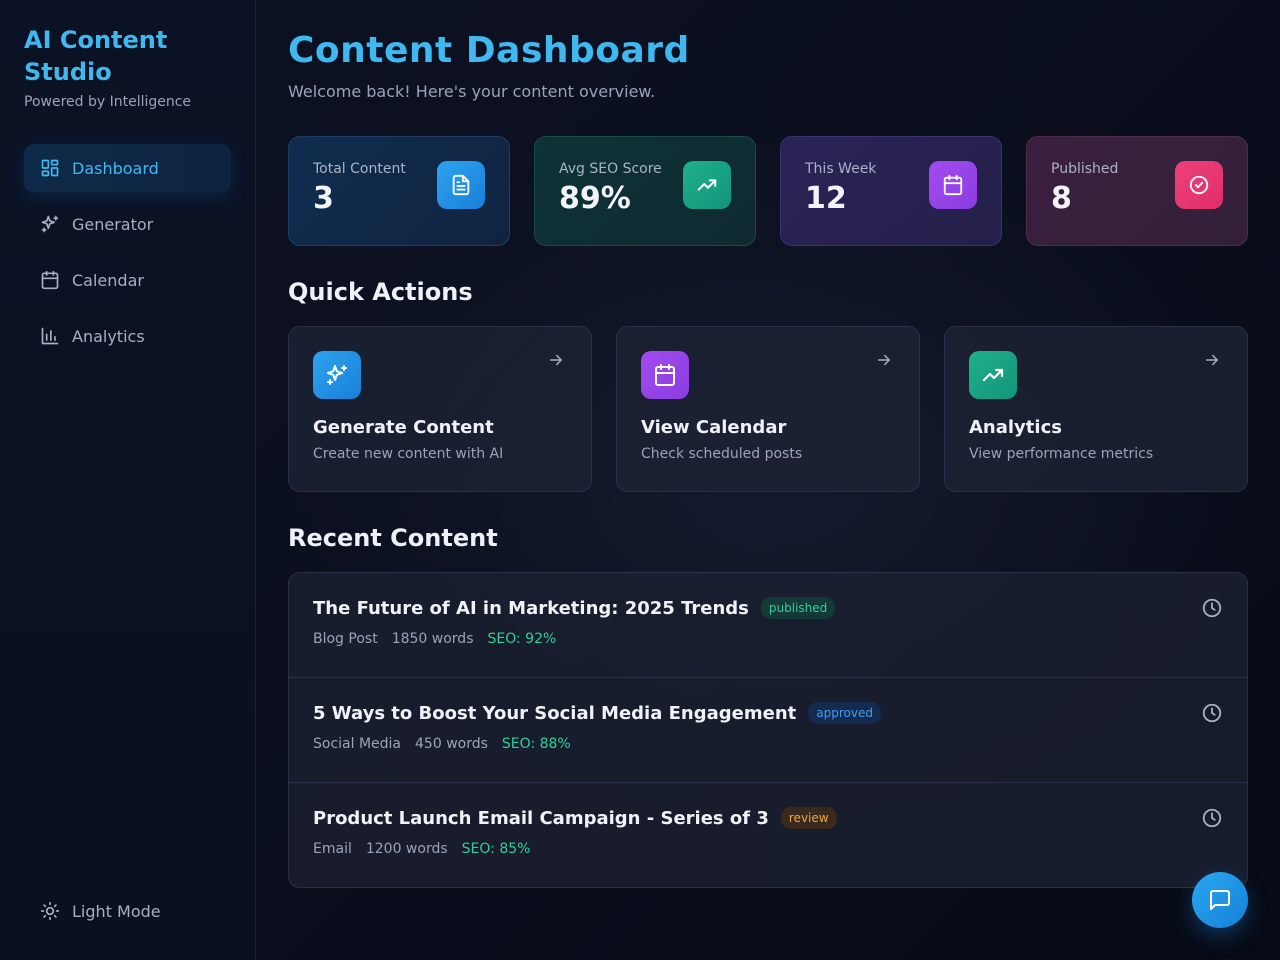  Describe the element at coordinates (408, 454) in the screenshot. I see `action-description: Create new content with AI` at that location.